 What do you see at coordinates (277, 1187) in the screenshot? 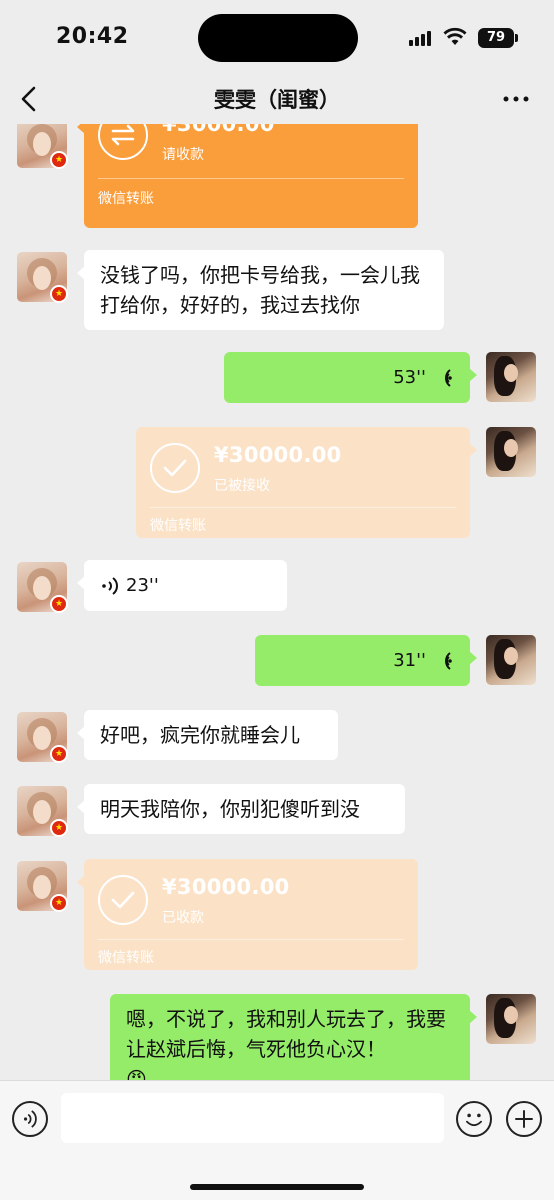
I see `home-indicator` at bounding box center [277, 1187].